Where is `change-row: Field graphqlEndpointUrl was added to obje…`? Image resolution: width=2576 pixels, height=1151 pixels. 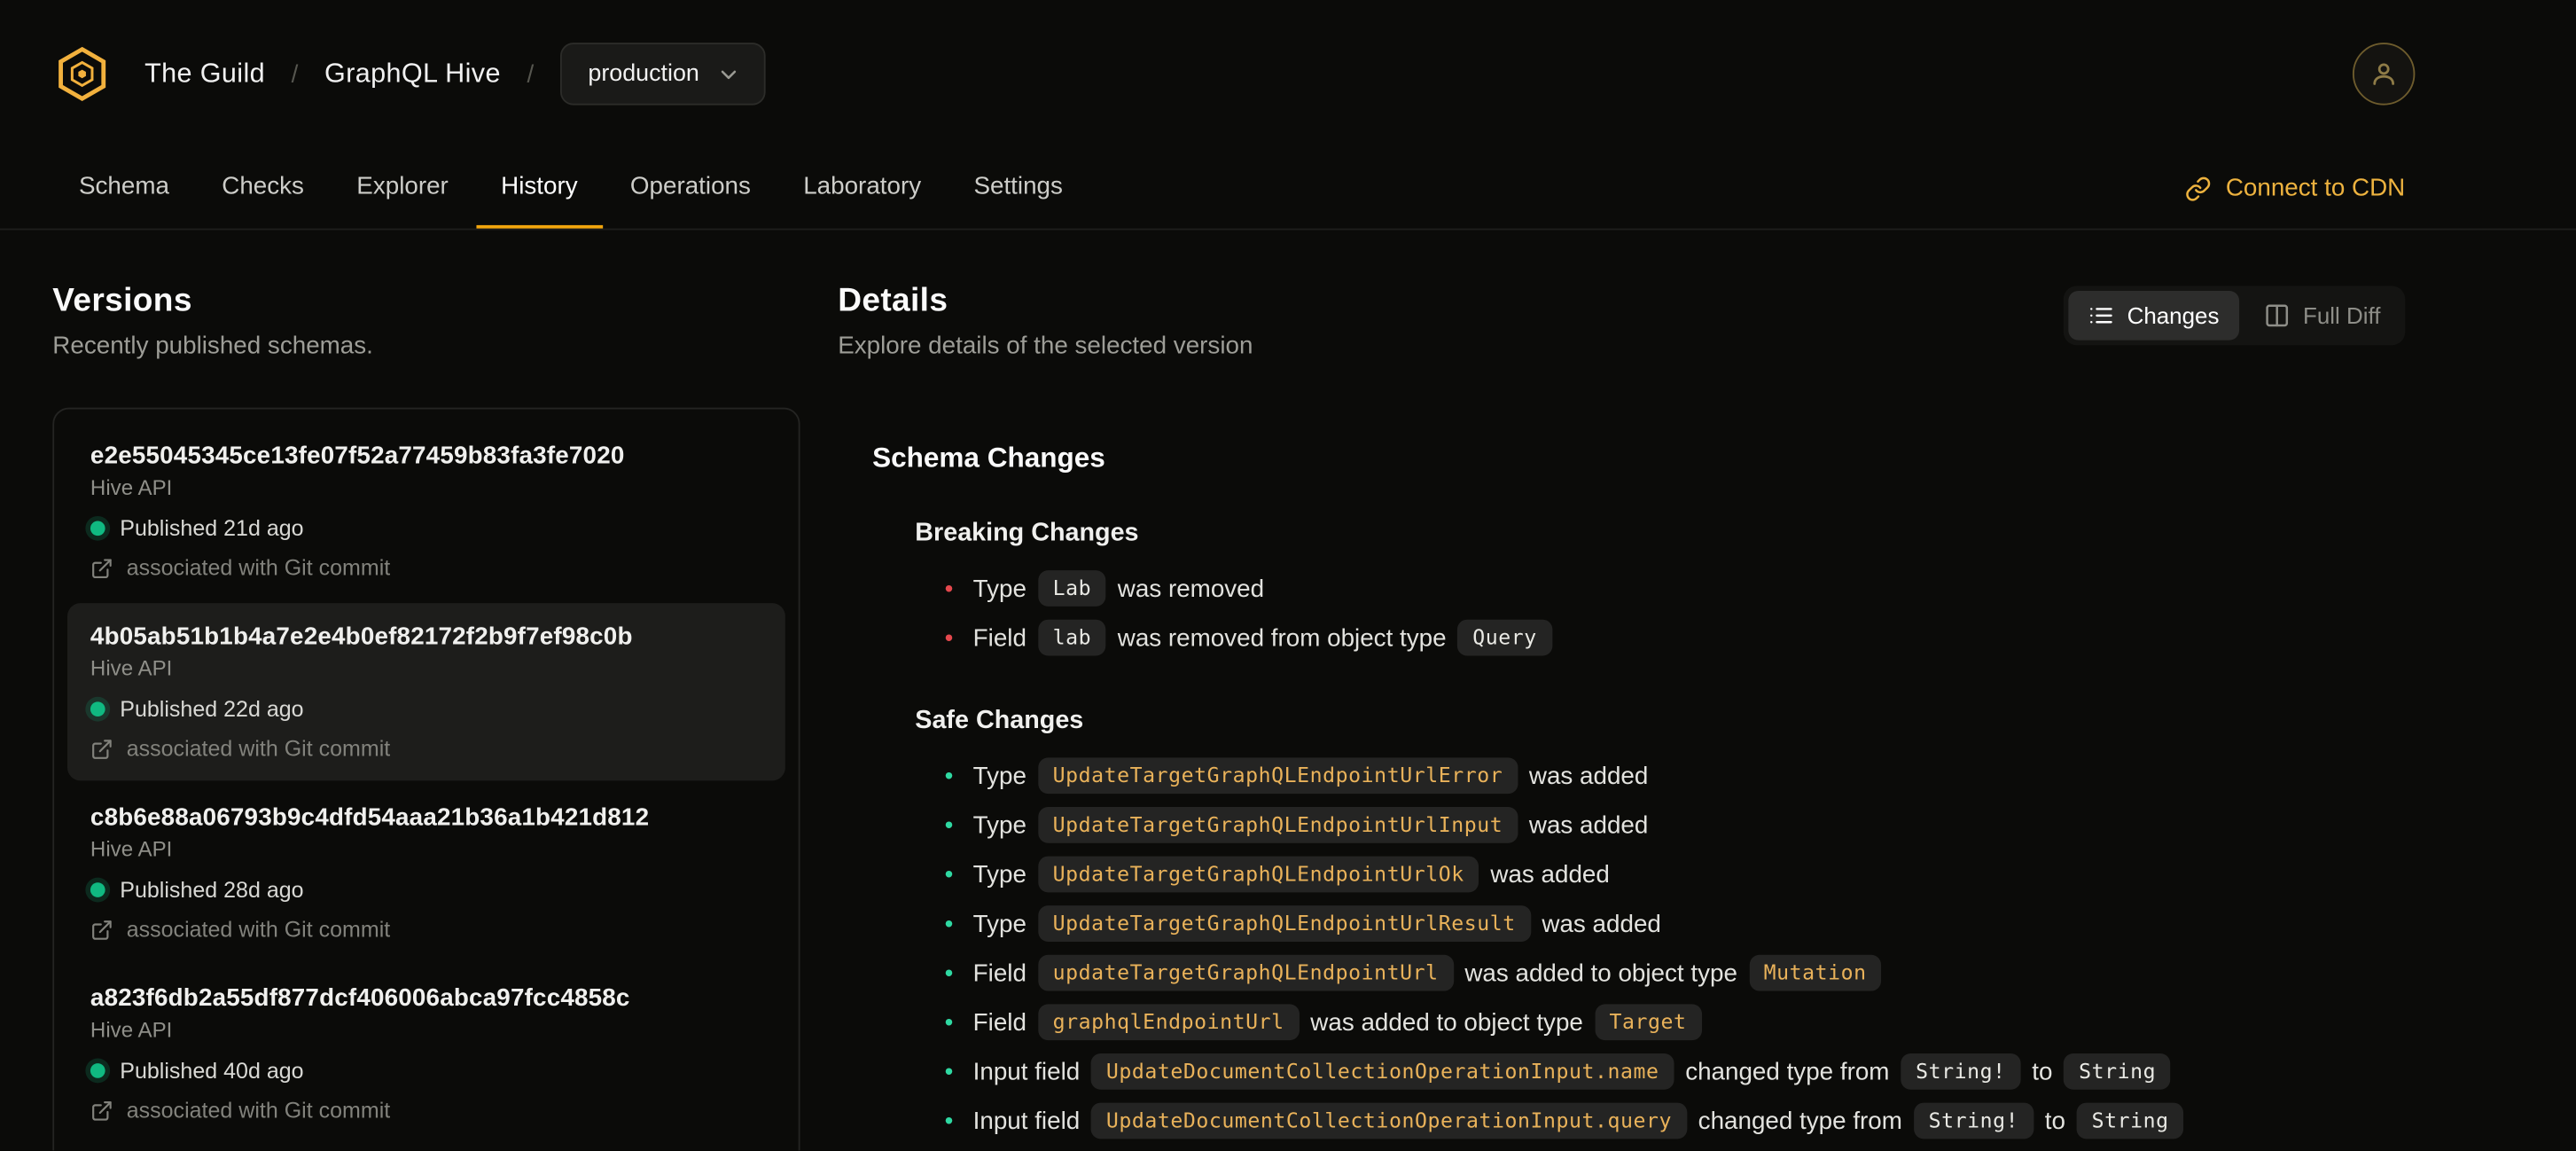 change-row: Field graphqlEndpointUrl was added to obje… is located at coordinates (1675, 1022).